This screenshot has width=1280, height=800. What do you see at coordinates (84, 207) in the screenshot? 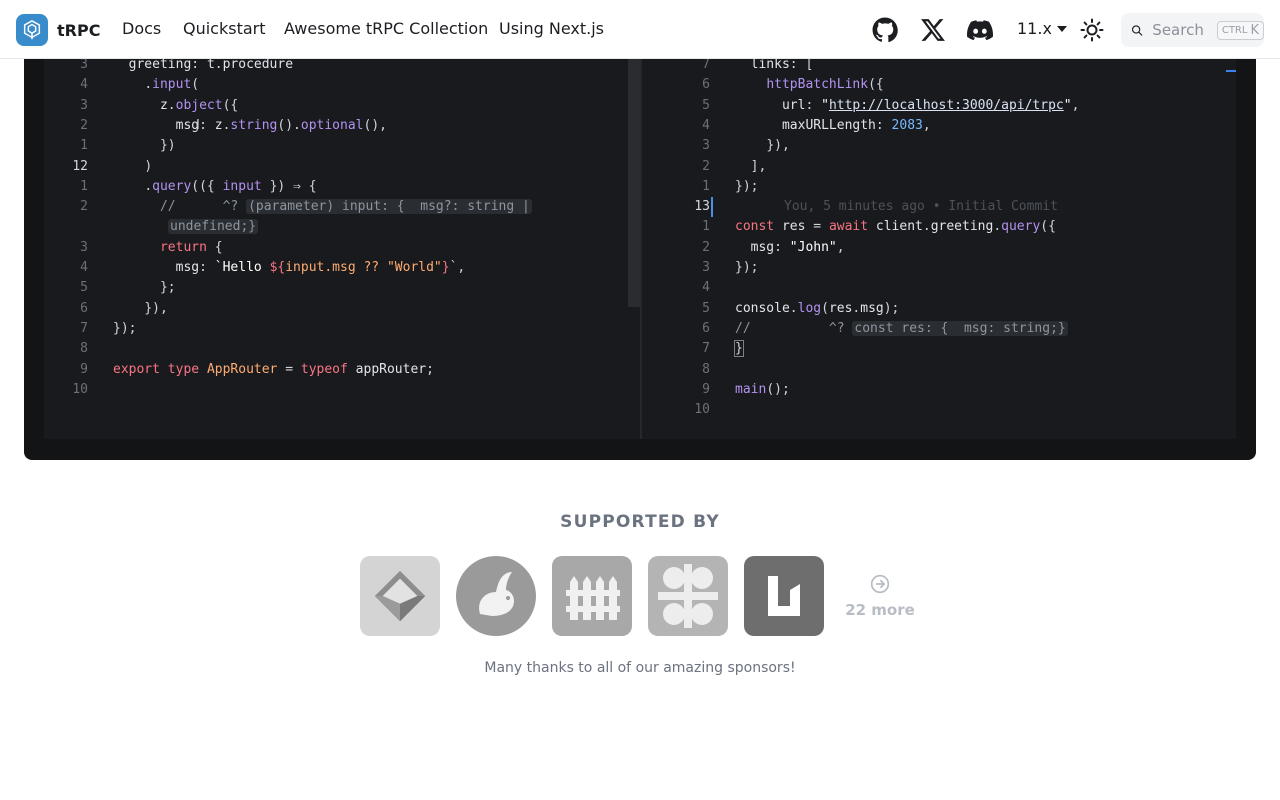
I see `line-number: 2` at bounding box center [84, 207].